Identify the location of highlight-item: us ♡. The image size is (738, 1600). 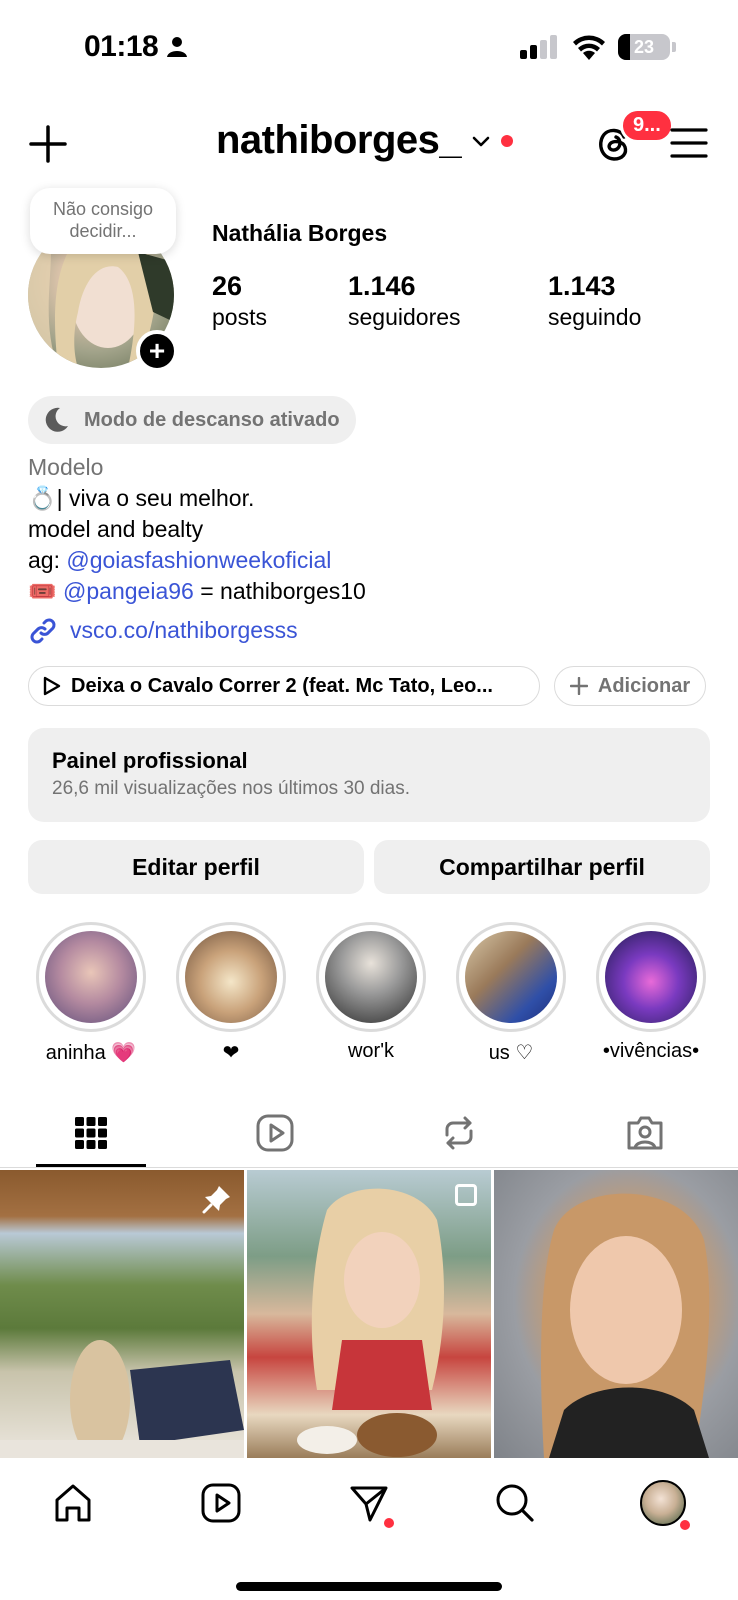
(511, 993).